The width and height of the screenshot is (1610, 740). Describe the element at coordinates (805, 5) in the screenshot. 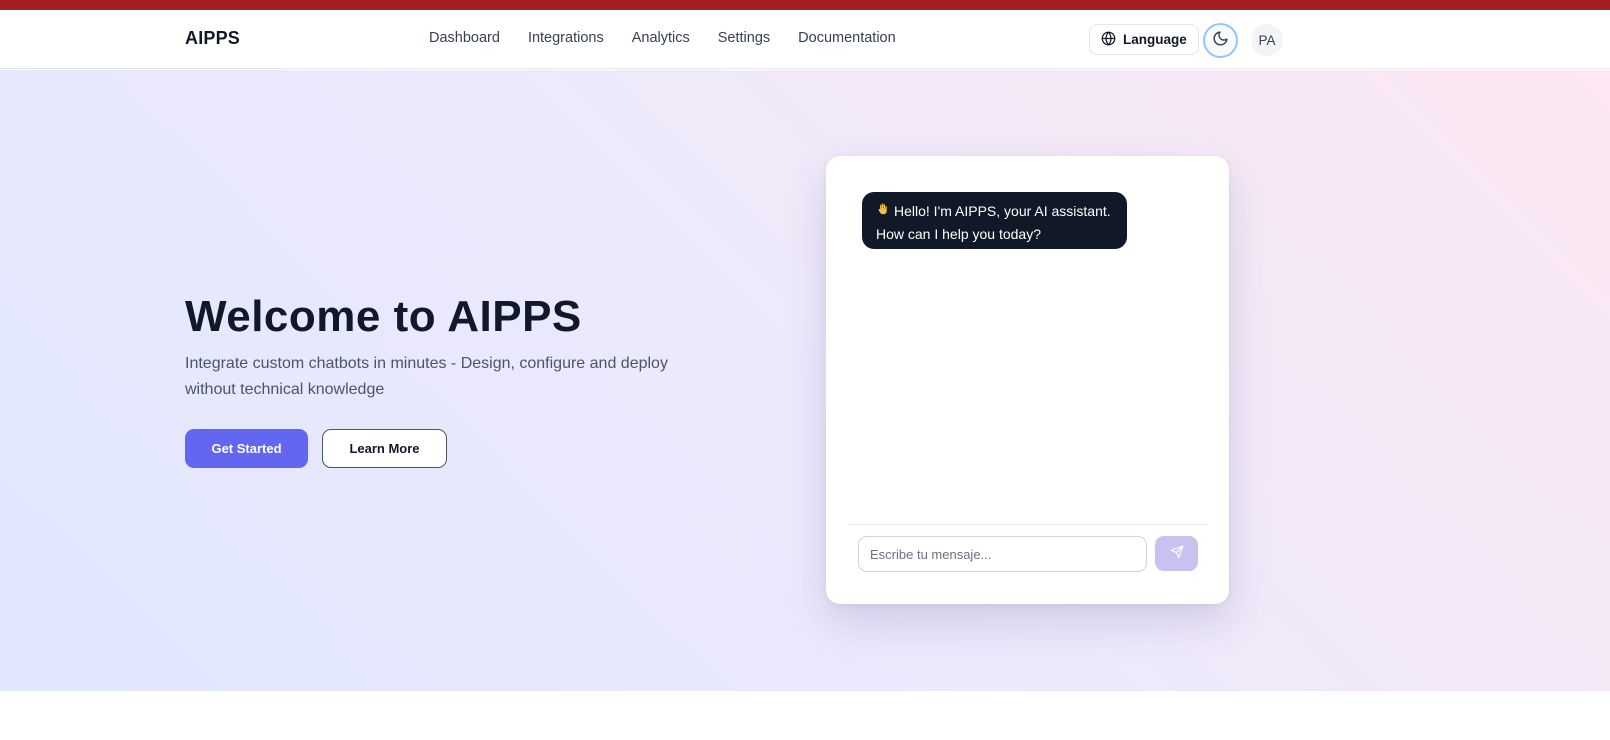

I see `top-accent-strip` at that location.